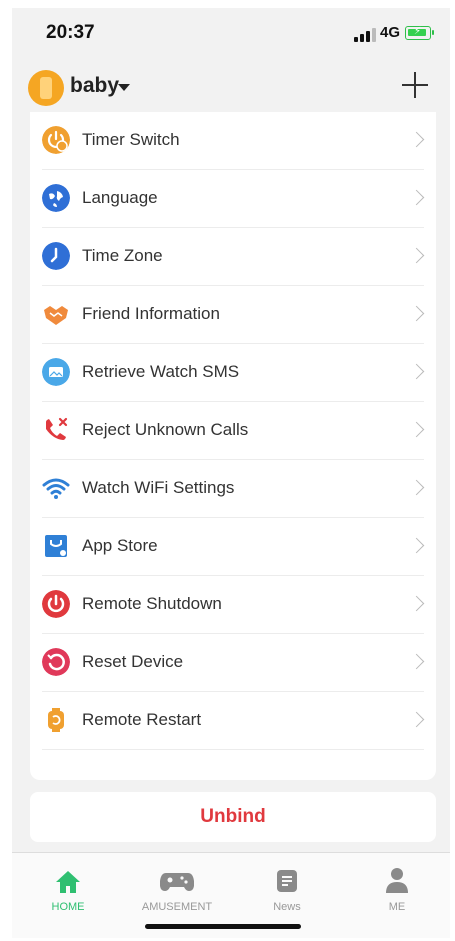 Image resolution: width=455 pixels, height=941 pixels. I want to click on tab-label: News, so click(287, 907).